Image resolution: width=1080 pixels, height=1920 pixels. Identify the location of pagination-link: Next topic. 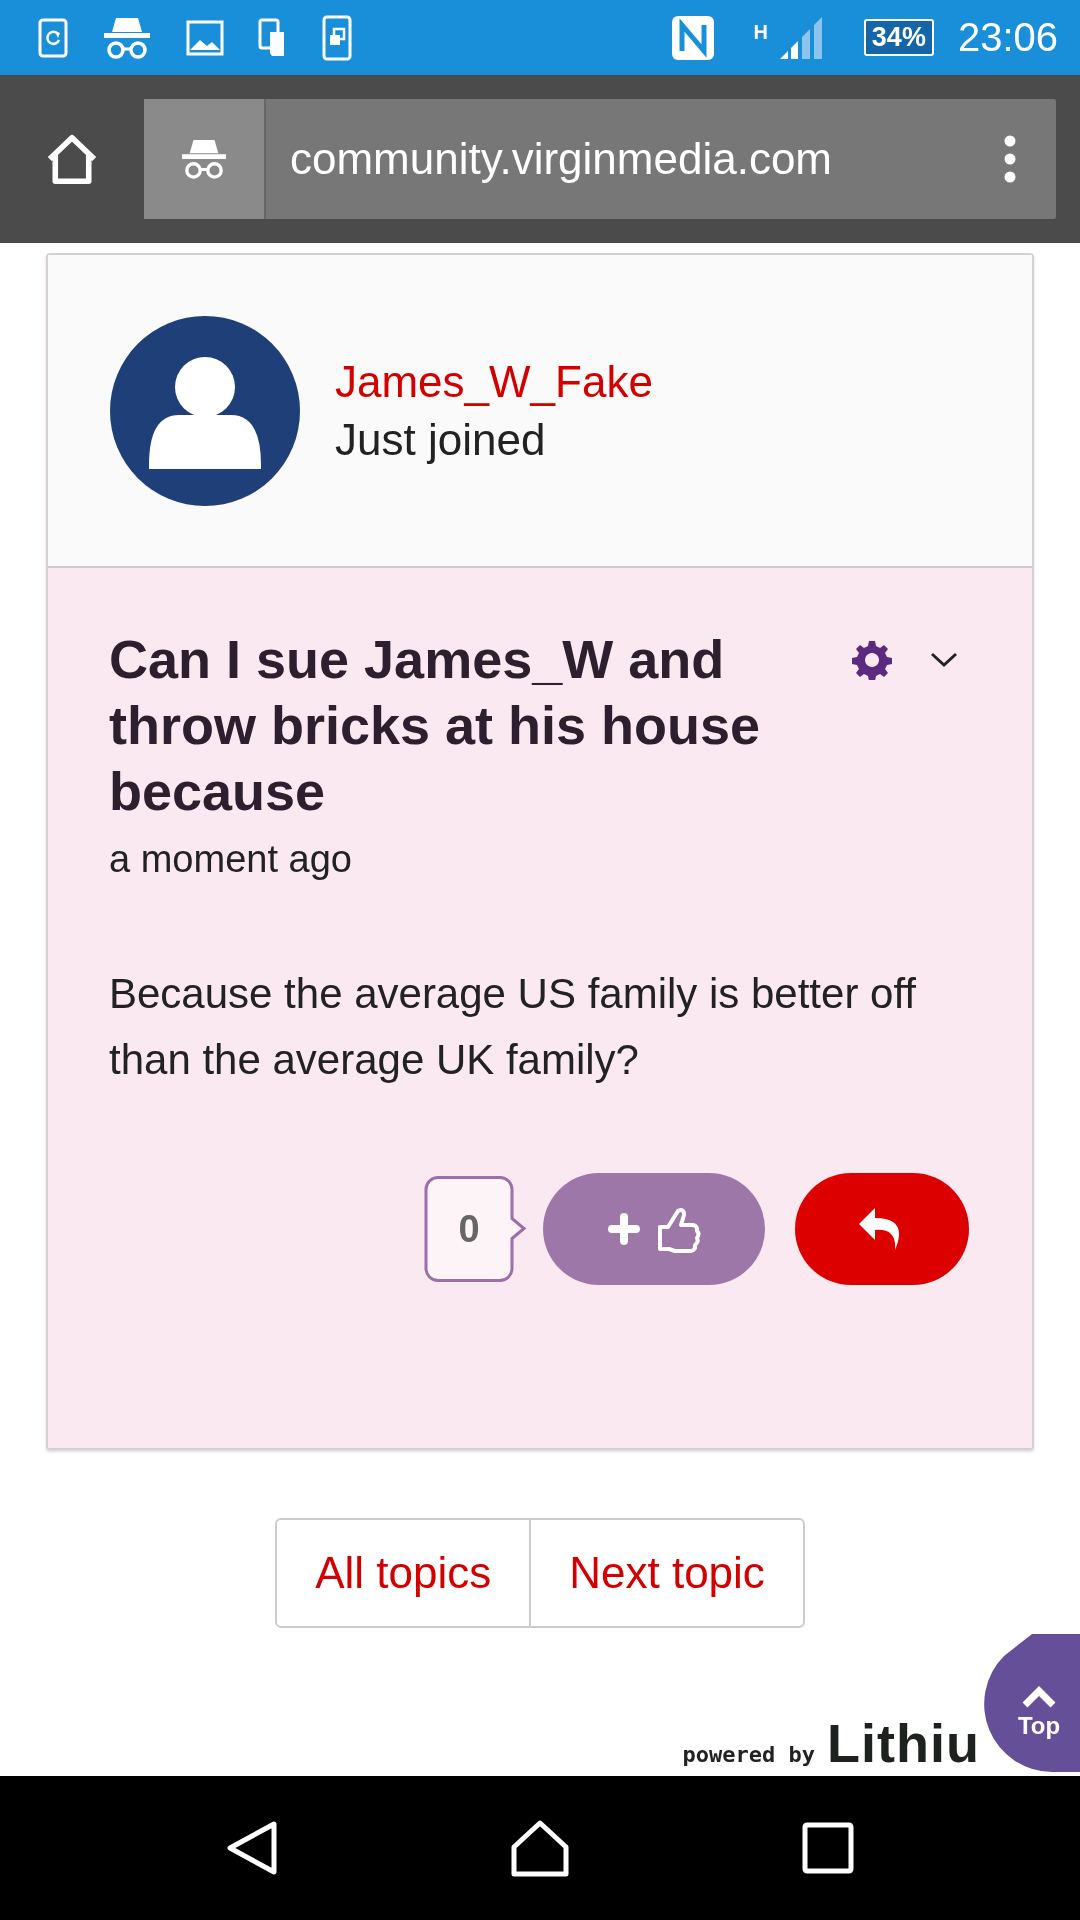
(666, 1573).